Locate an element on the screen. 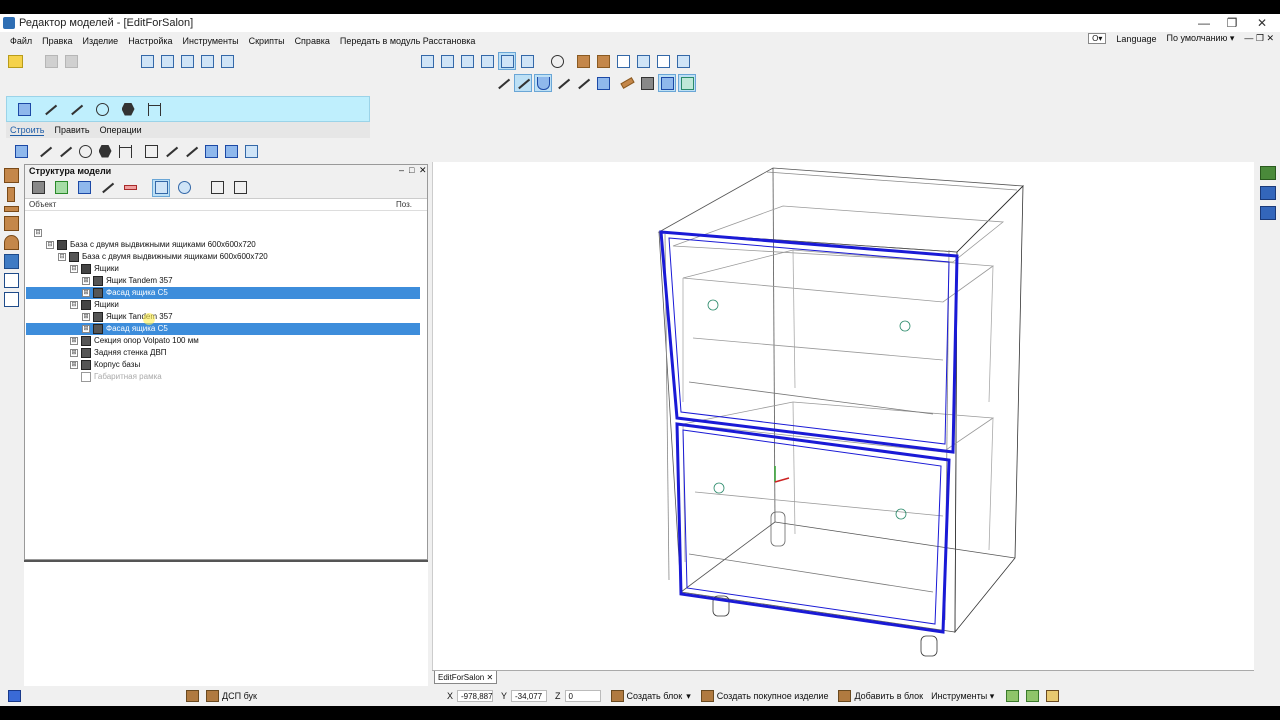 The height and width of the screenshot is (720, 1280). render-solid-button is located at coordinates (583, 61).